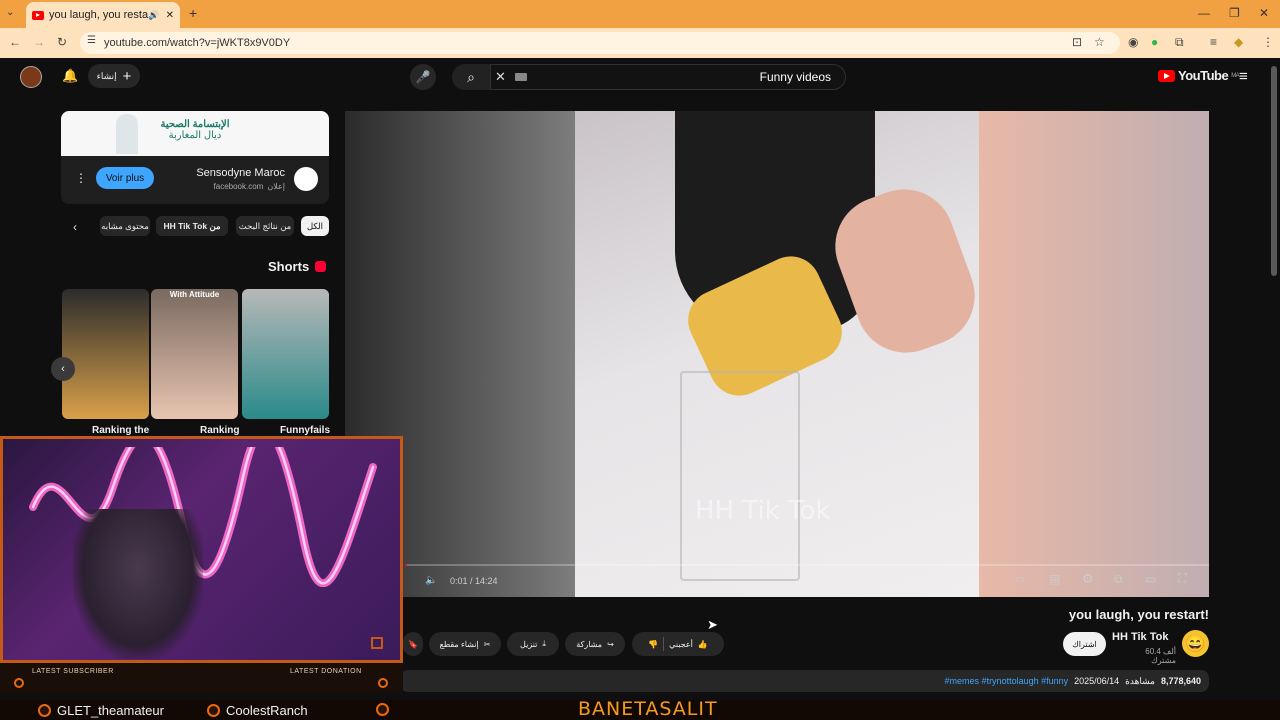 This screenshot has height=720, width=1280. Describe the element at coordinates (533, 644) in the screenshot. I see `download-button: تنزيل ⤓` at that location.